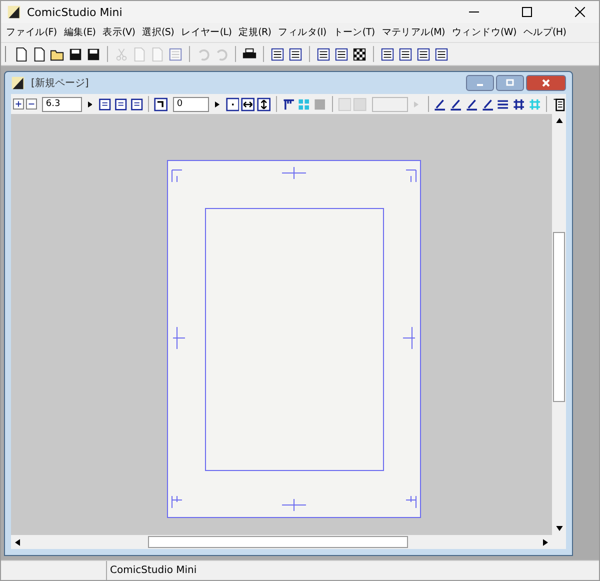  What do you see at coordinates (119, 32) in the screenshot?
I see `menu-item: 表示(V)` at bounding box center [119, 32].